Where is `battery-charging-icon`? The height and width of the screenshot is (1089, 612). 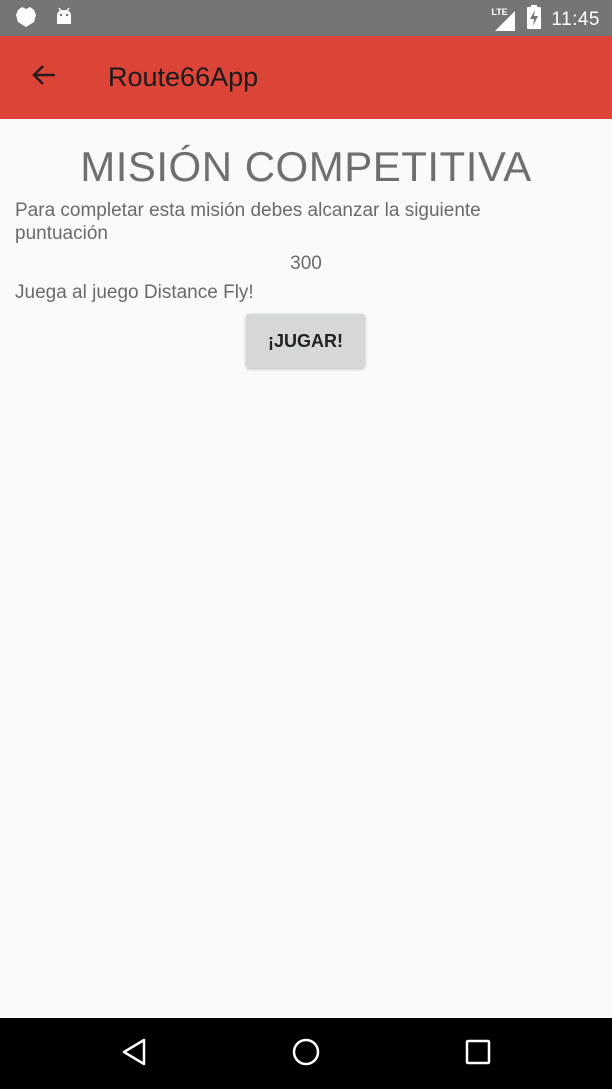 battery-charging-icon is located at coordinates (534, 19).